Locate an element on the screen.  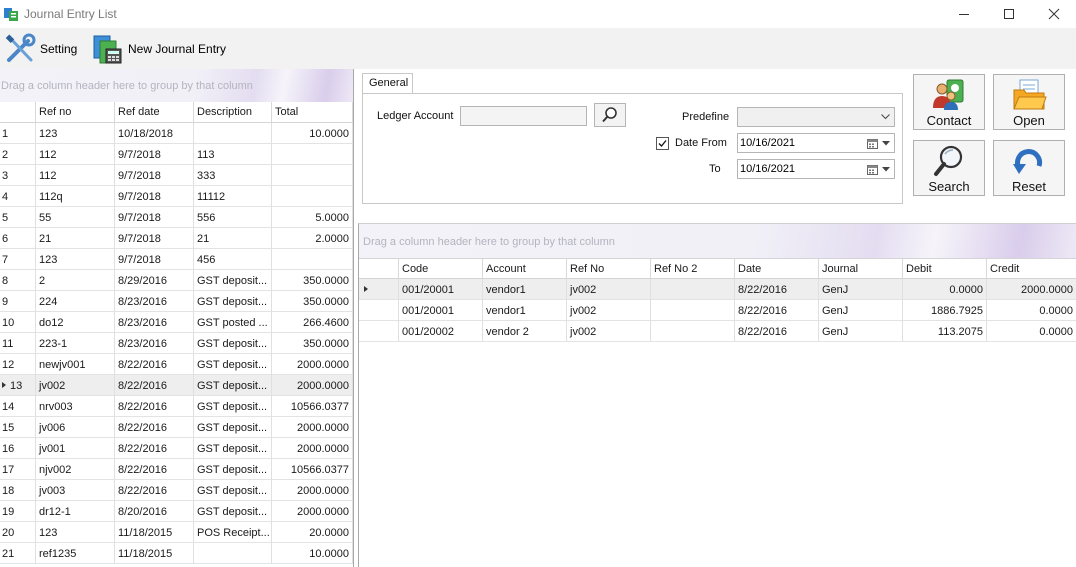
table-row: 18 jv003 8/22/2016 GST deposit... 2000.0000 is located at coordinates (176, 490).